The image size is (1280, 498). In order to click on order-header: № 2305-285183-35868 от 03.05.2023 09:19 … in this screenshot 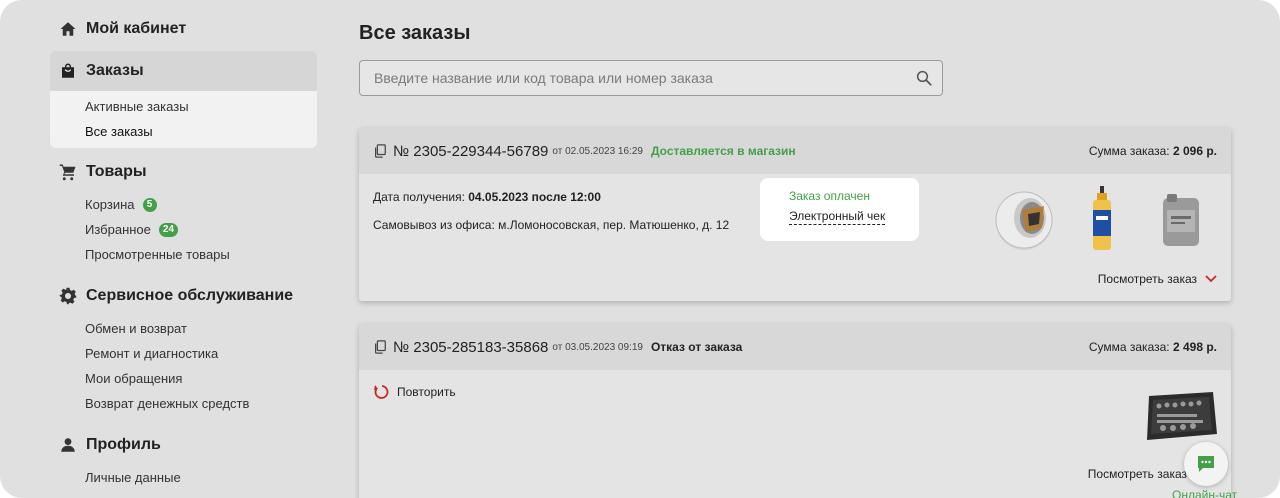, I will do `click(795, 347)`.